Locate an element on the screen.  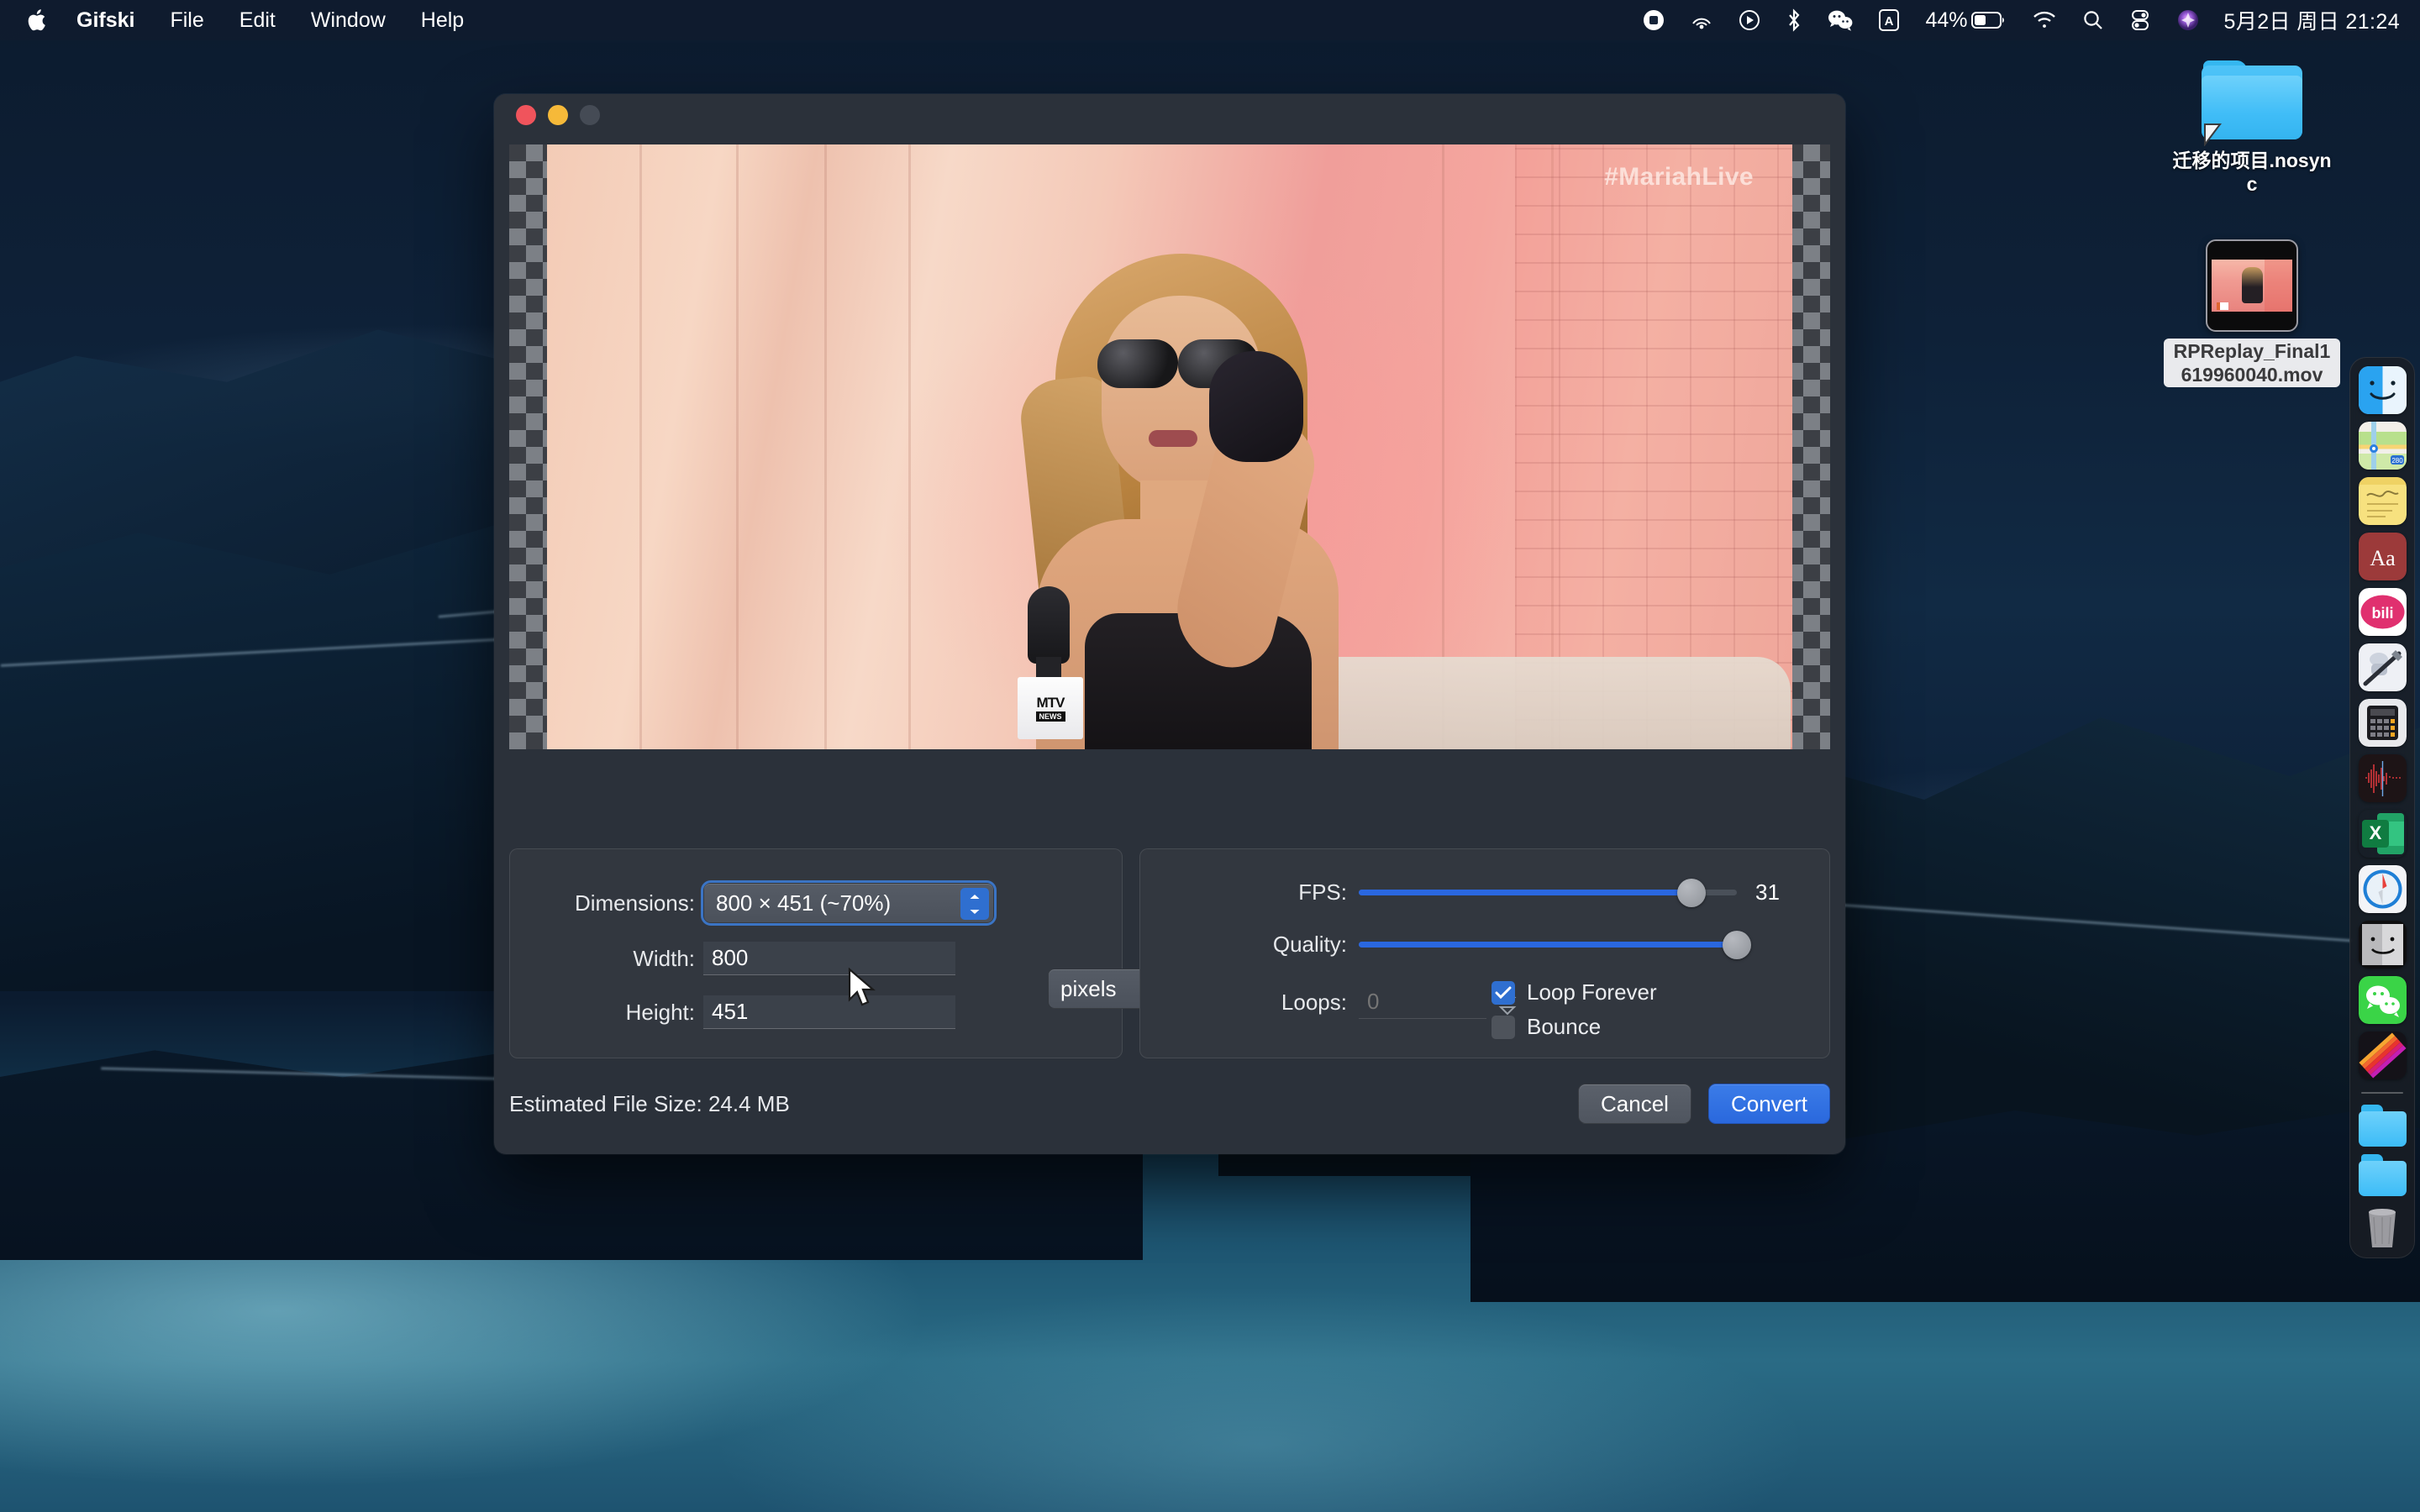
minimize-window-button is located at coordinates (558, 115).